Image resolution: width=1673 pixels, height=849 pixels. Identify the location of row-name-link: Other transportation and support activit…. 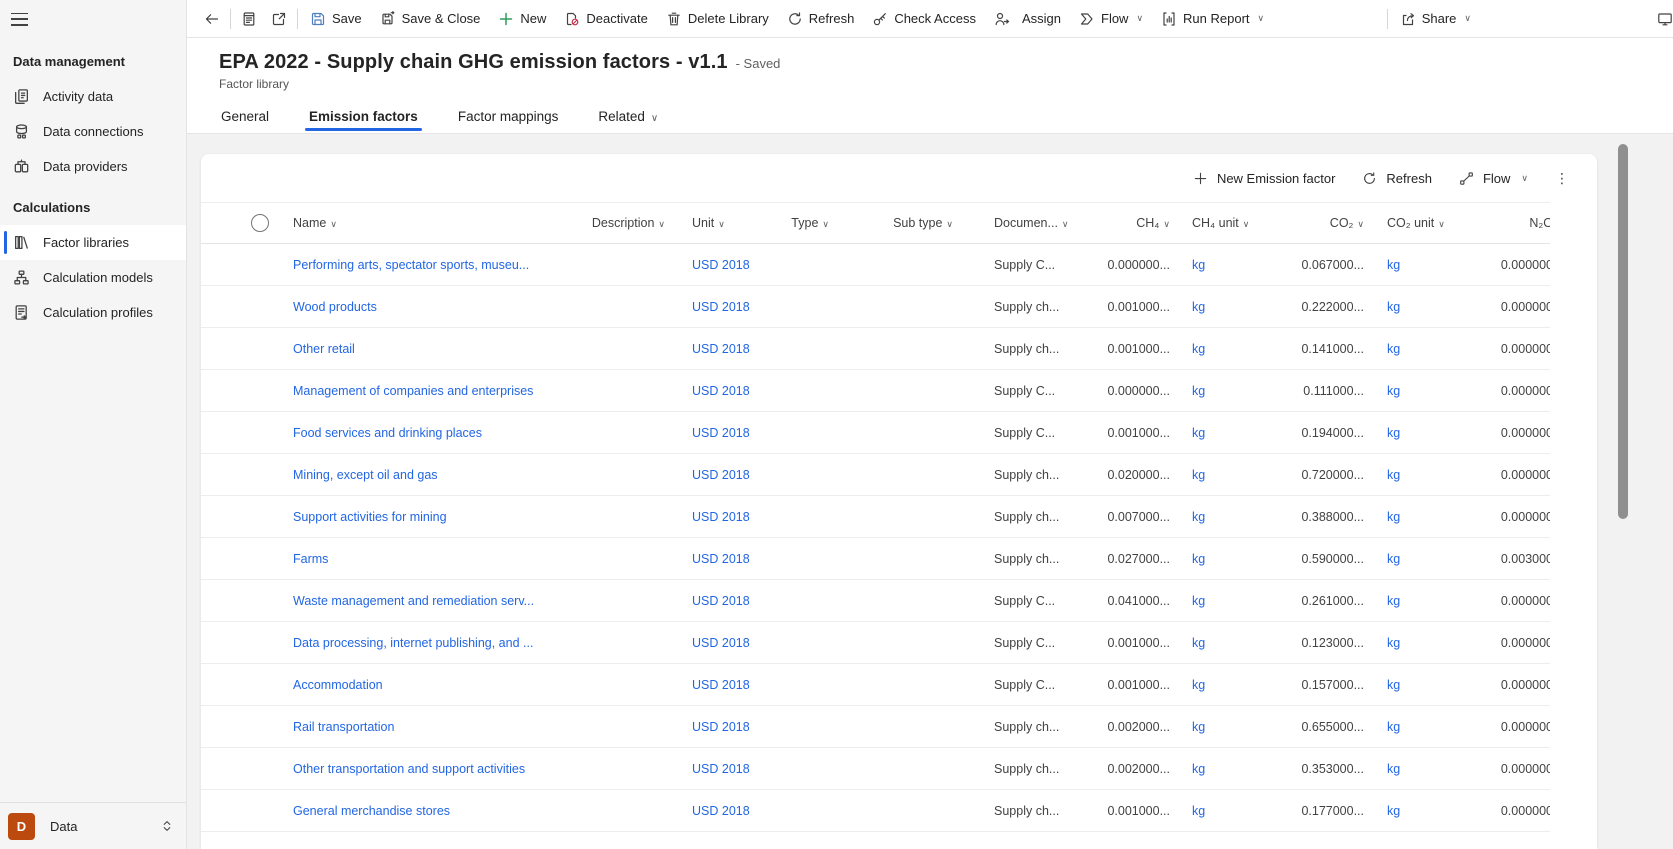
(422, 769).